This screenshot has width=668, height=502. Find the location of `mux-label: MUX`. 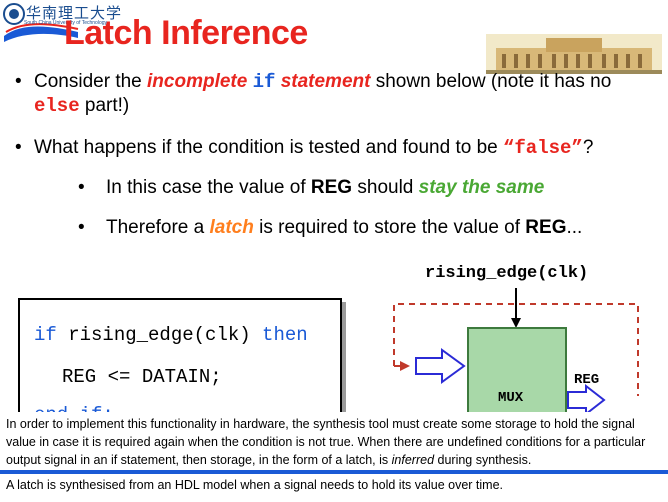

mux-label: MUX is located at coordinates (511, 398).